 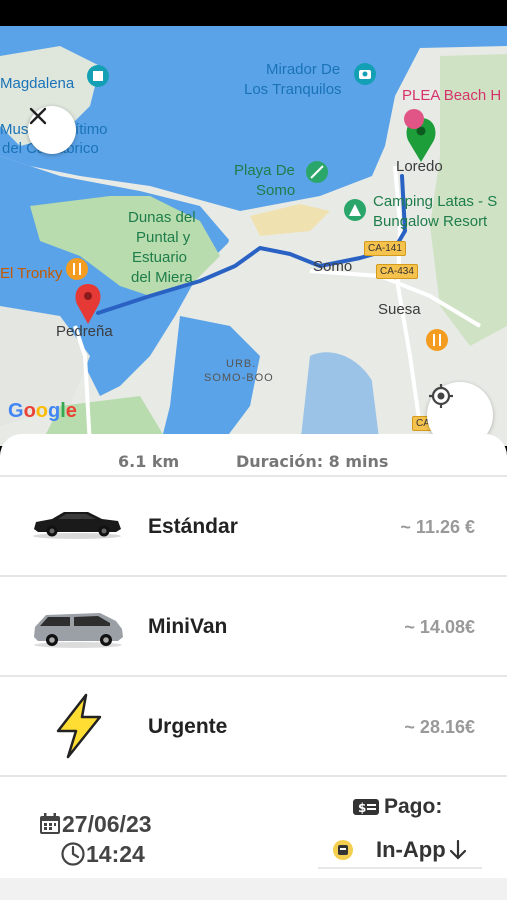 I want to click on minivan-icon, so click(x=78, y=630).